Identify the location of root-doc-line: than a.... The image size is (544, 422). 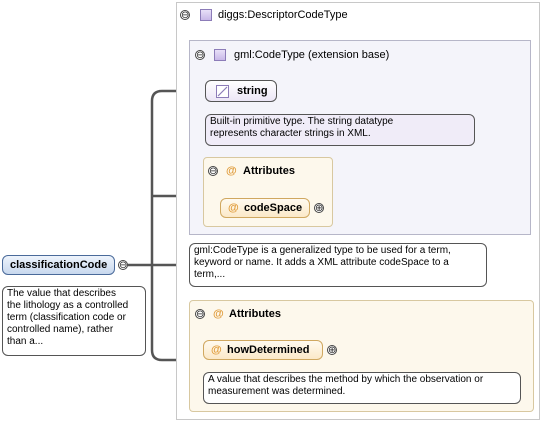
(25, 341).